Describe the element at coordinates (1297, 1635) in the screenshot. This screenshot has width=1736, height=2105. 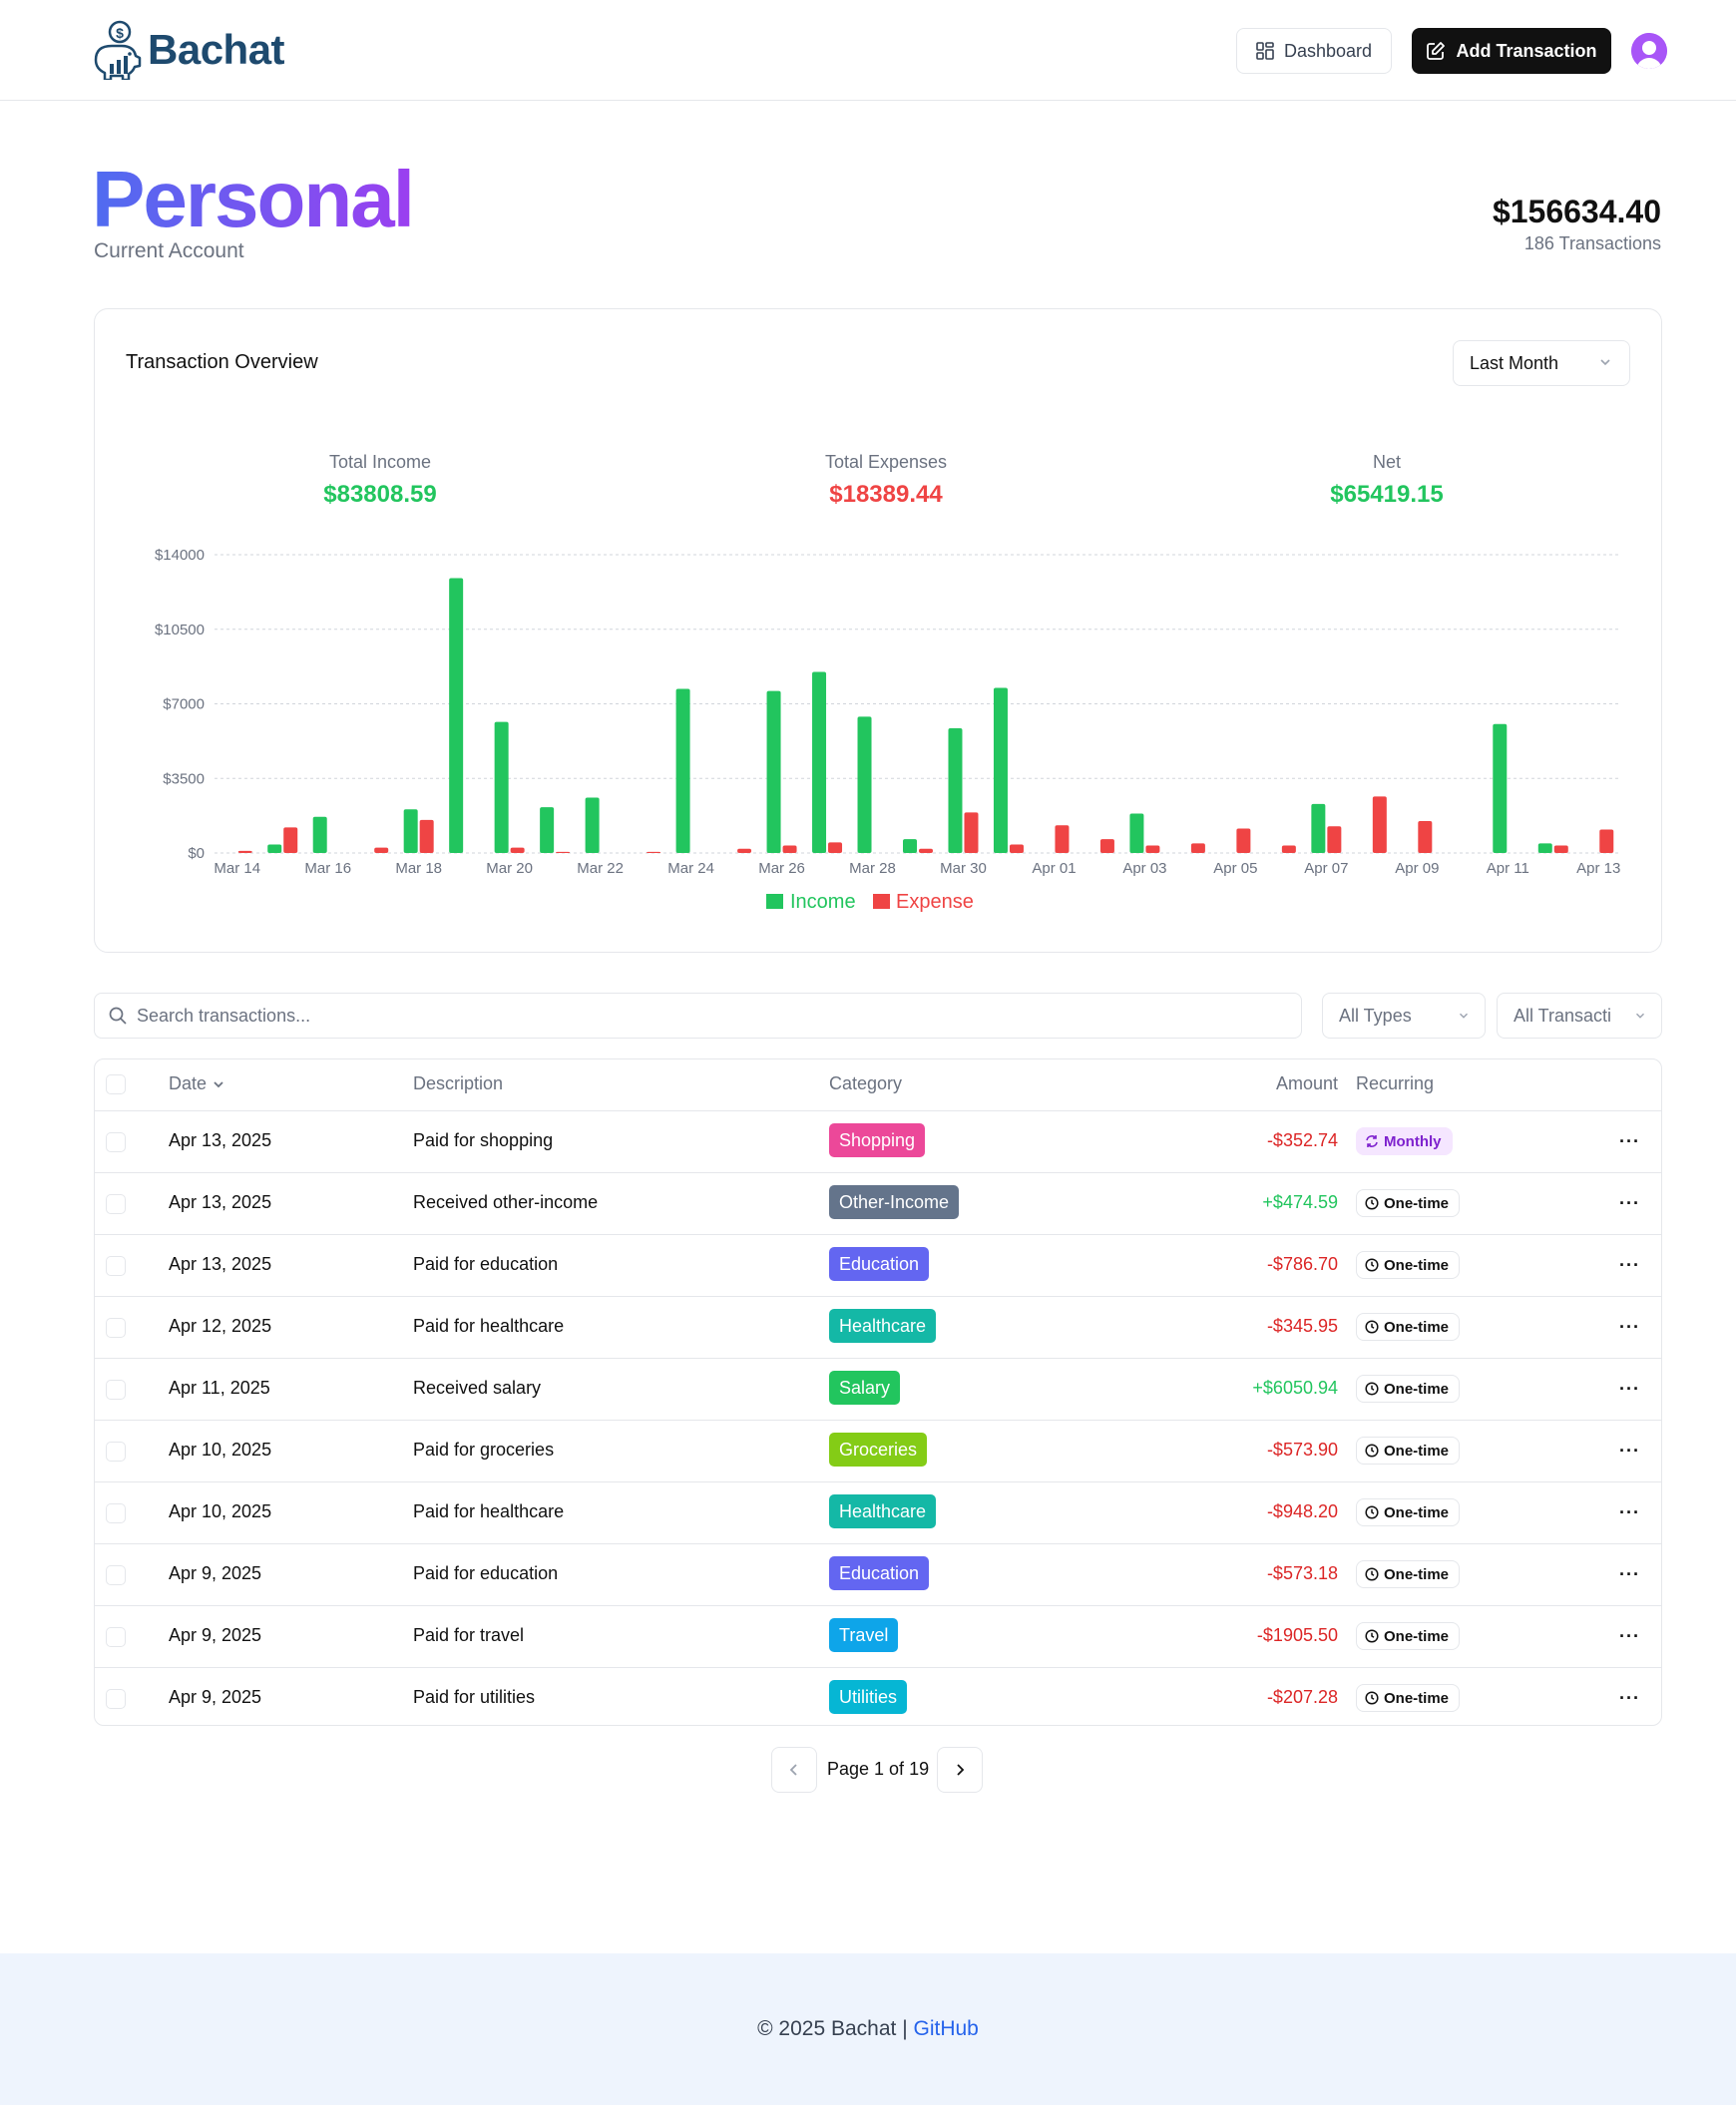
I see `row-amount: -$1905.50` at that location.